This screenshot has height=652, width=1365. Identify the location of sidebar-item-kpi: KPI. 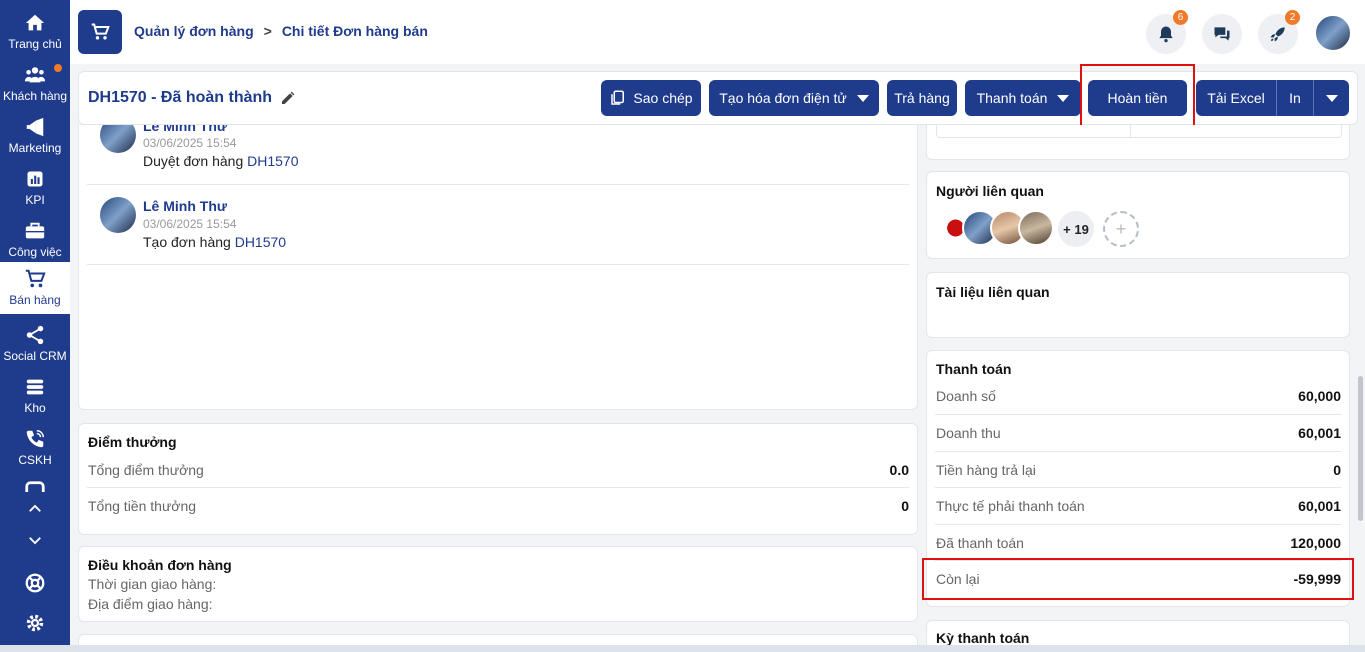
(35, 188).